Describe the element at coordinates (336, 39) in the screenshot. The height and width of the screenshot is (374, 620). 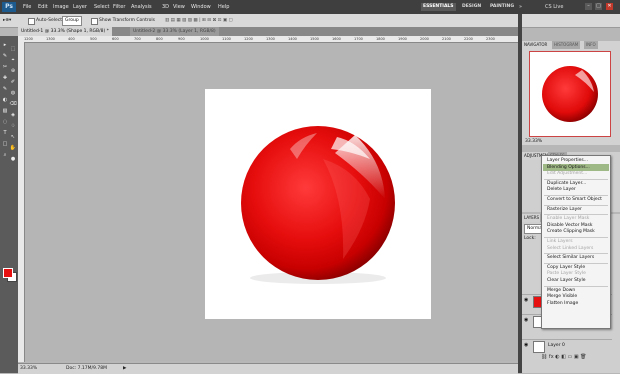
I see `ruler-tick: 1600` at that location.